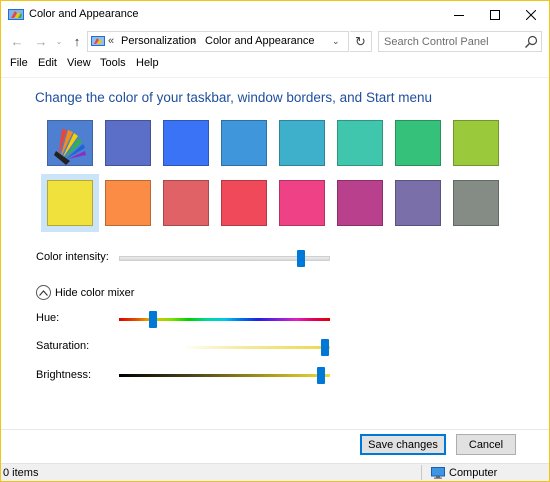 This screenshot has height=482, width=550. What do you see at coordinates (64, 375) in the screenshot?
I see `brightness-label: Brightness:` at bounding box center [64, 375].